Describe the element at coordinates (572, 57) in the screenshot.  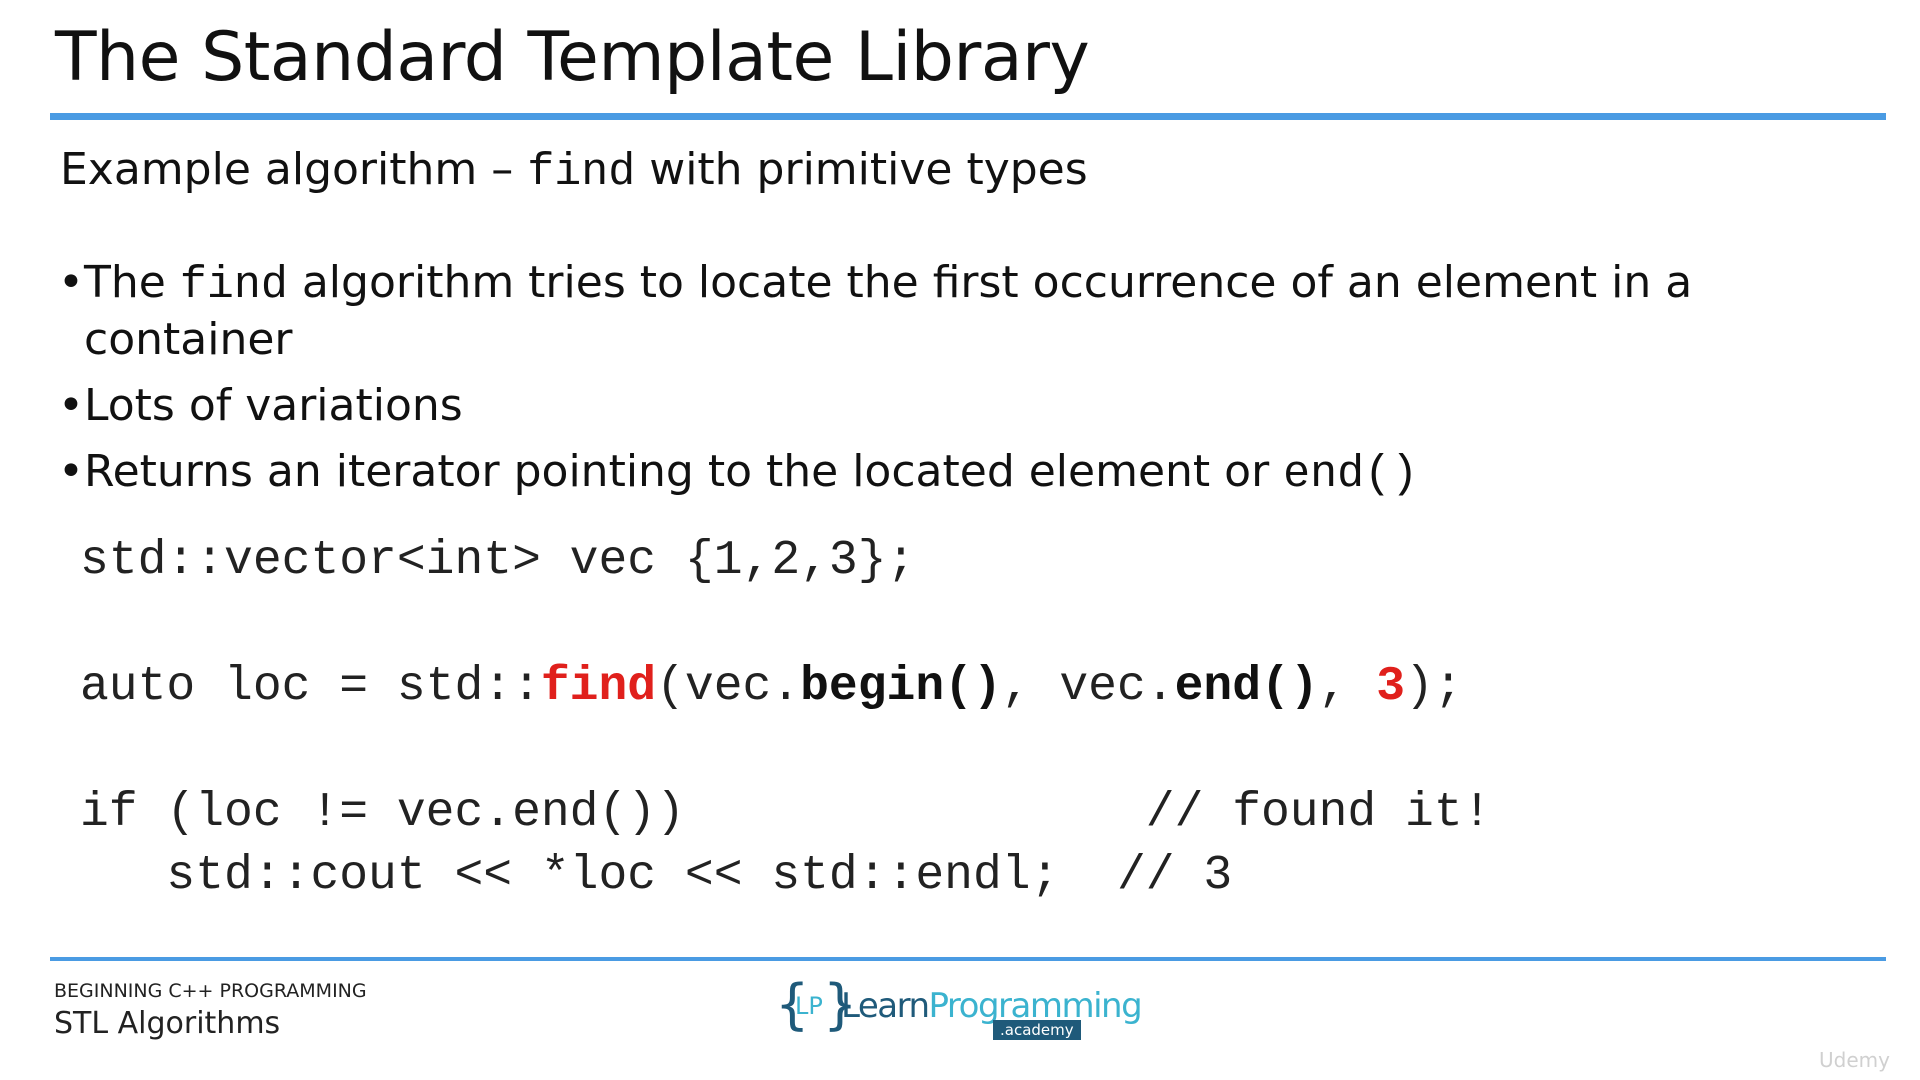
I see `slide-title: The Standard Template Library` at that location.